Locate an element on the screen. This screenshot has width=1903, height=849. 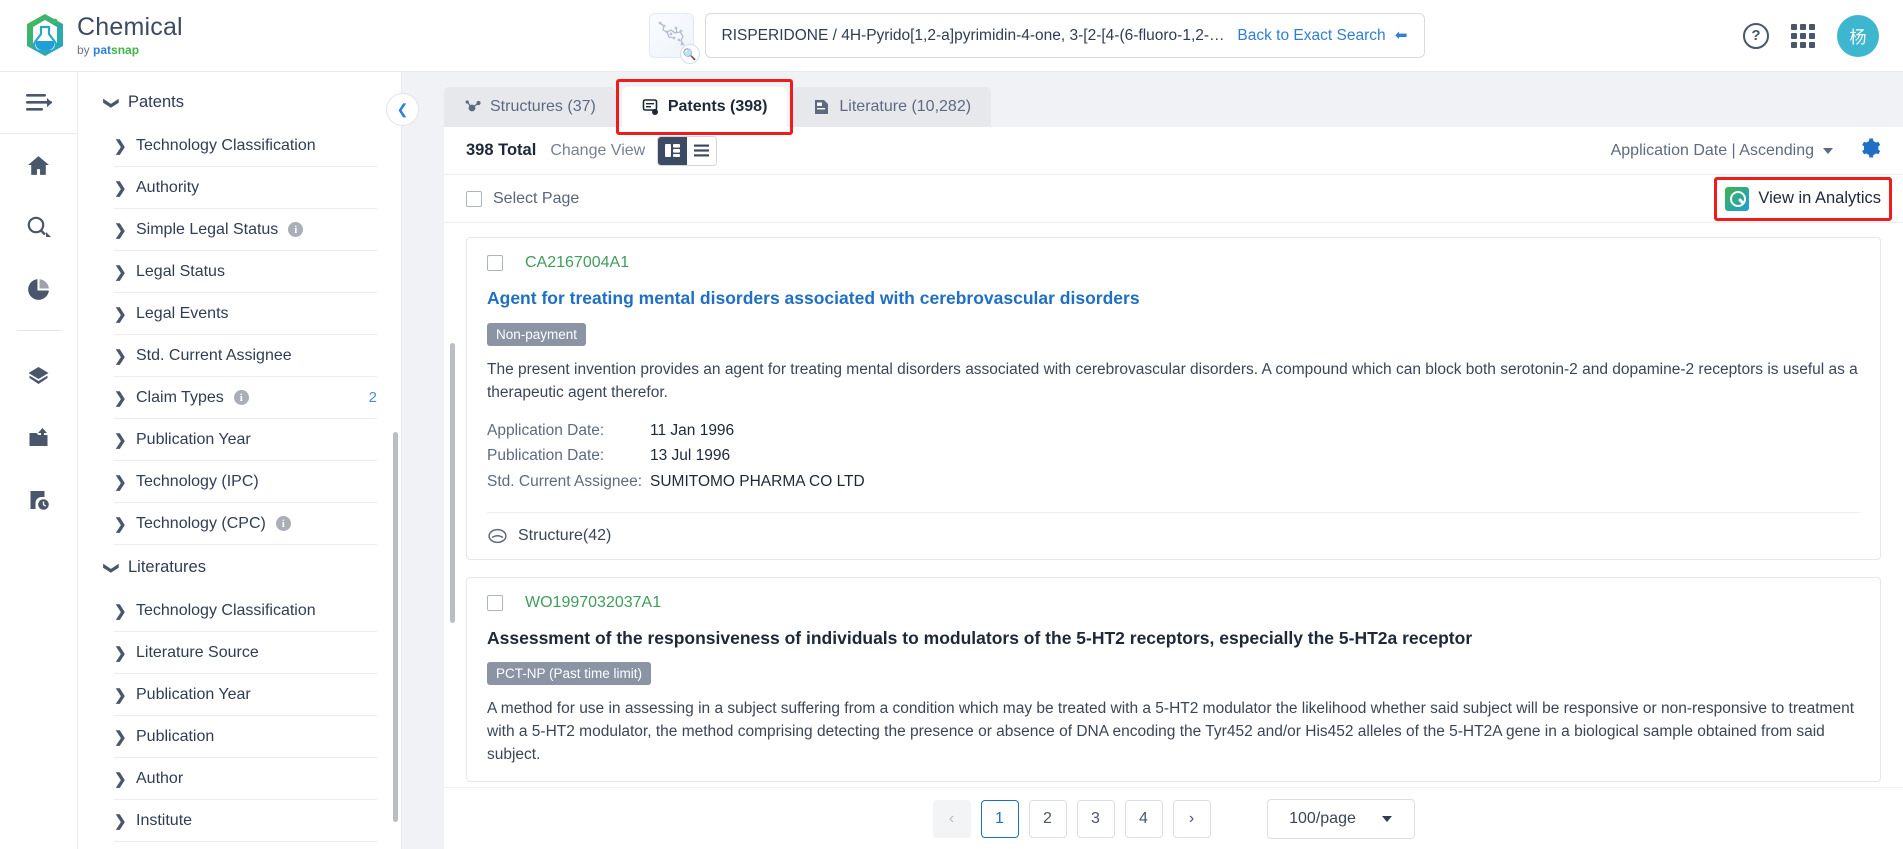
filter-std-current-assignee: ❯ Std. Current Assignee is located at coordinates (245, 356).